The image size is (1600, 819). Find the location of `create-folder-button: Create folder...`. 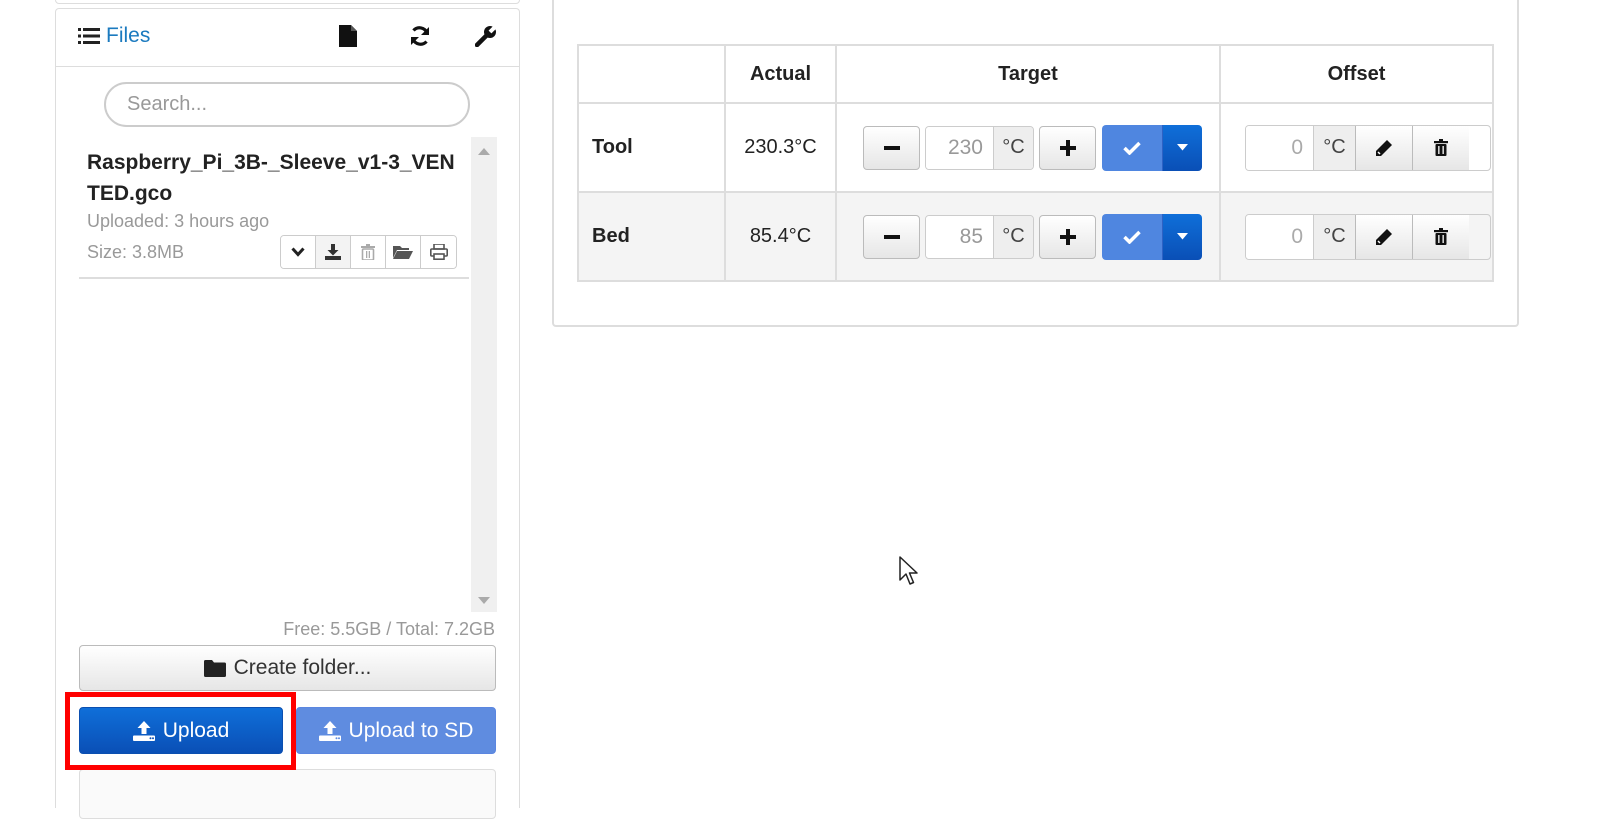

create-folder-button: Create folder... is located at coordinates (287, 668).